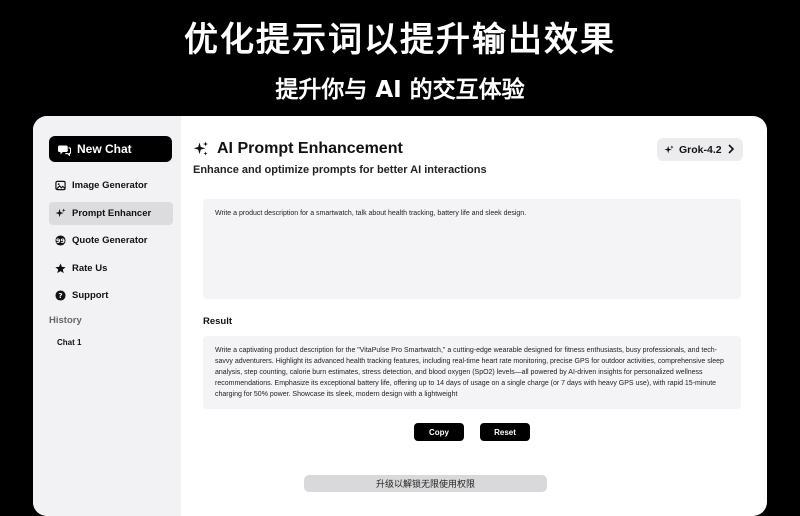 The width and height of the screenshot is (800, 516). I want to click on sidebar-item-quote-generator: 99 Quote Generator, so click(111, 240).